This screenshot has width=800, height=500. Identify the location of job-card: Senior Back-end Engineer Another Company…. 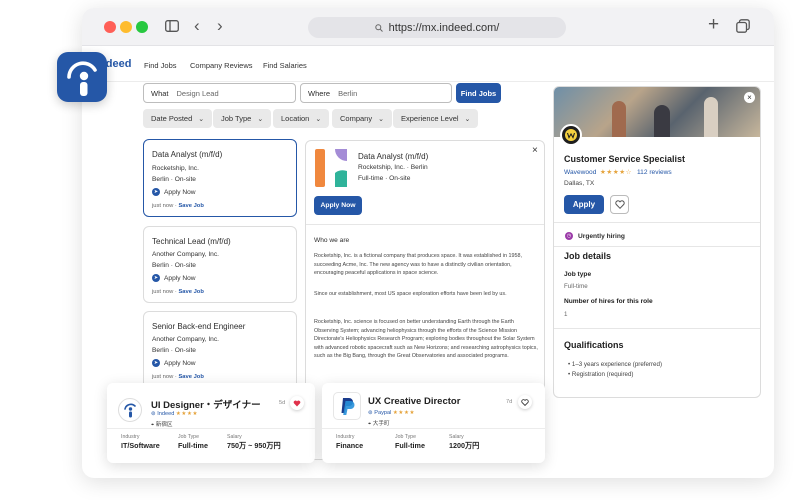
(220, 351).